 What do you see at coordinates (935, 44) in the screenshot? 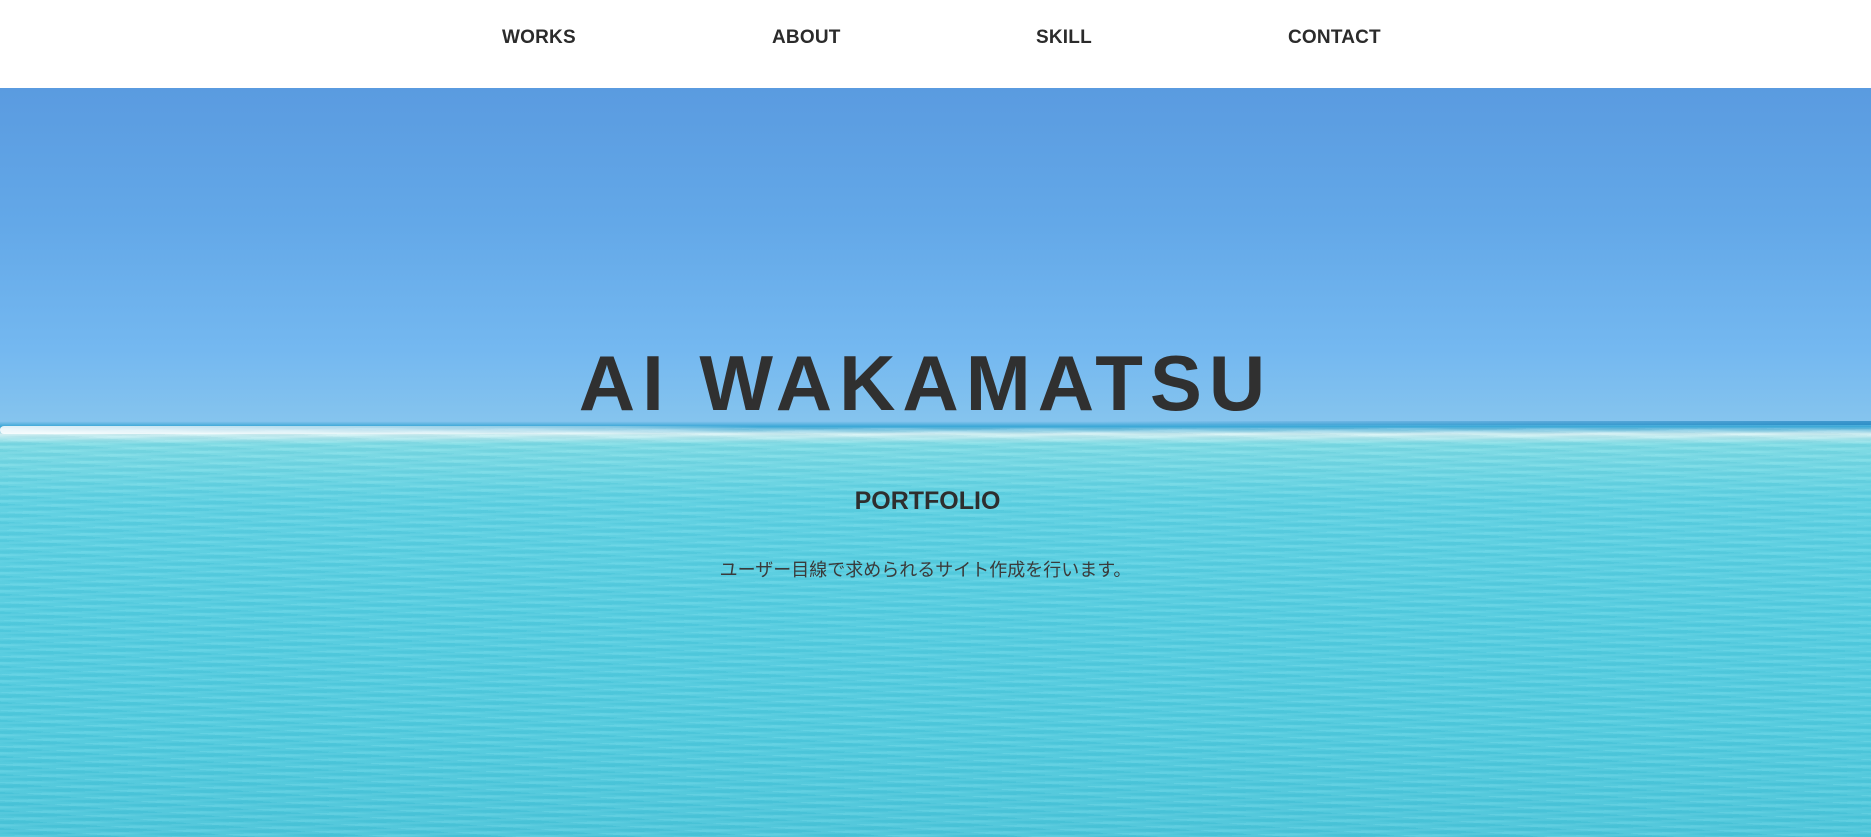
I see `top-navigation: WORKS ABOUT SKILL CONTACT` at bounding box center [935, 44].